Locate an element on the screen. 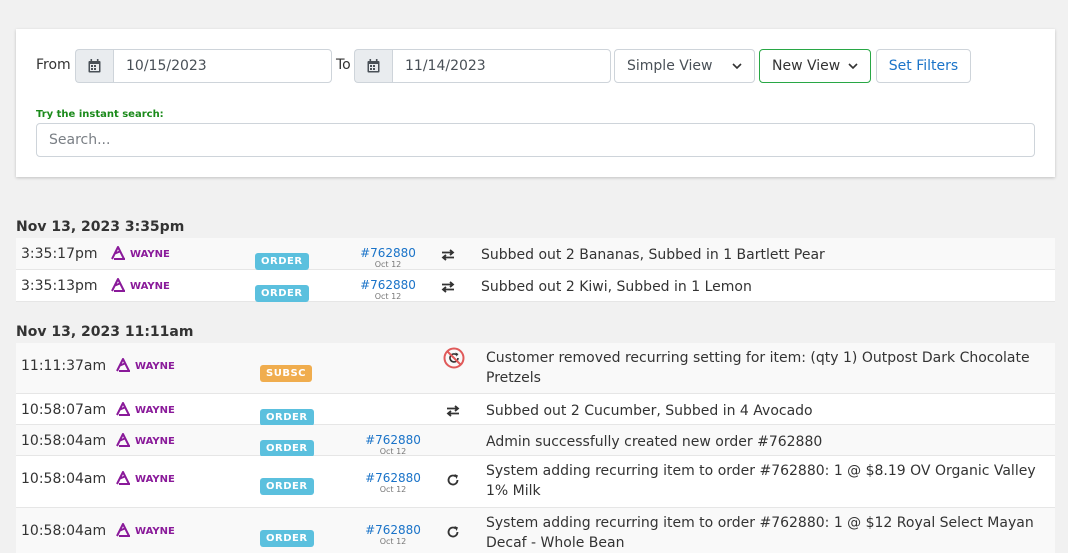  cancel-recurring-icon is located at coordinates (454, 358).